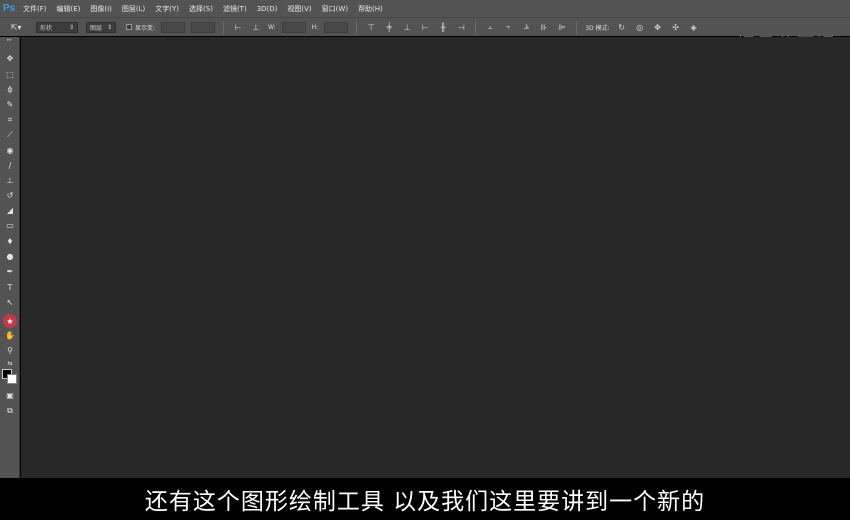 This screenshot has width=850, height=520. What do you see at coordinates (272, 27) in the screenshot?
I see `width-label: W:` at bounding box center [272, 27].